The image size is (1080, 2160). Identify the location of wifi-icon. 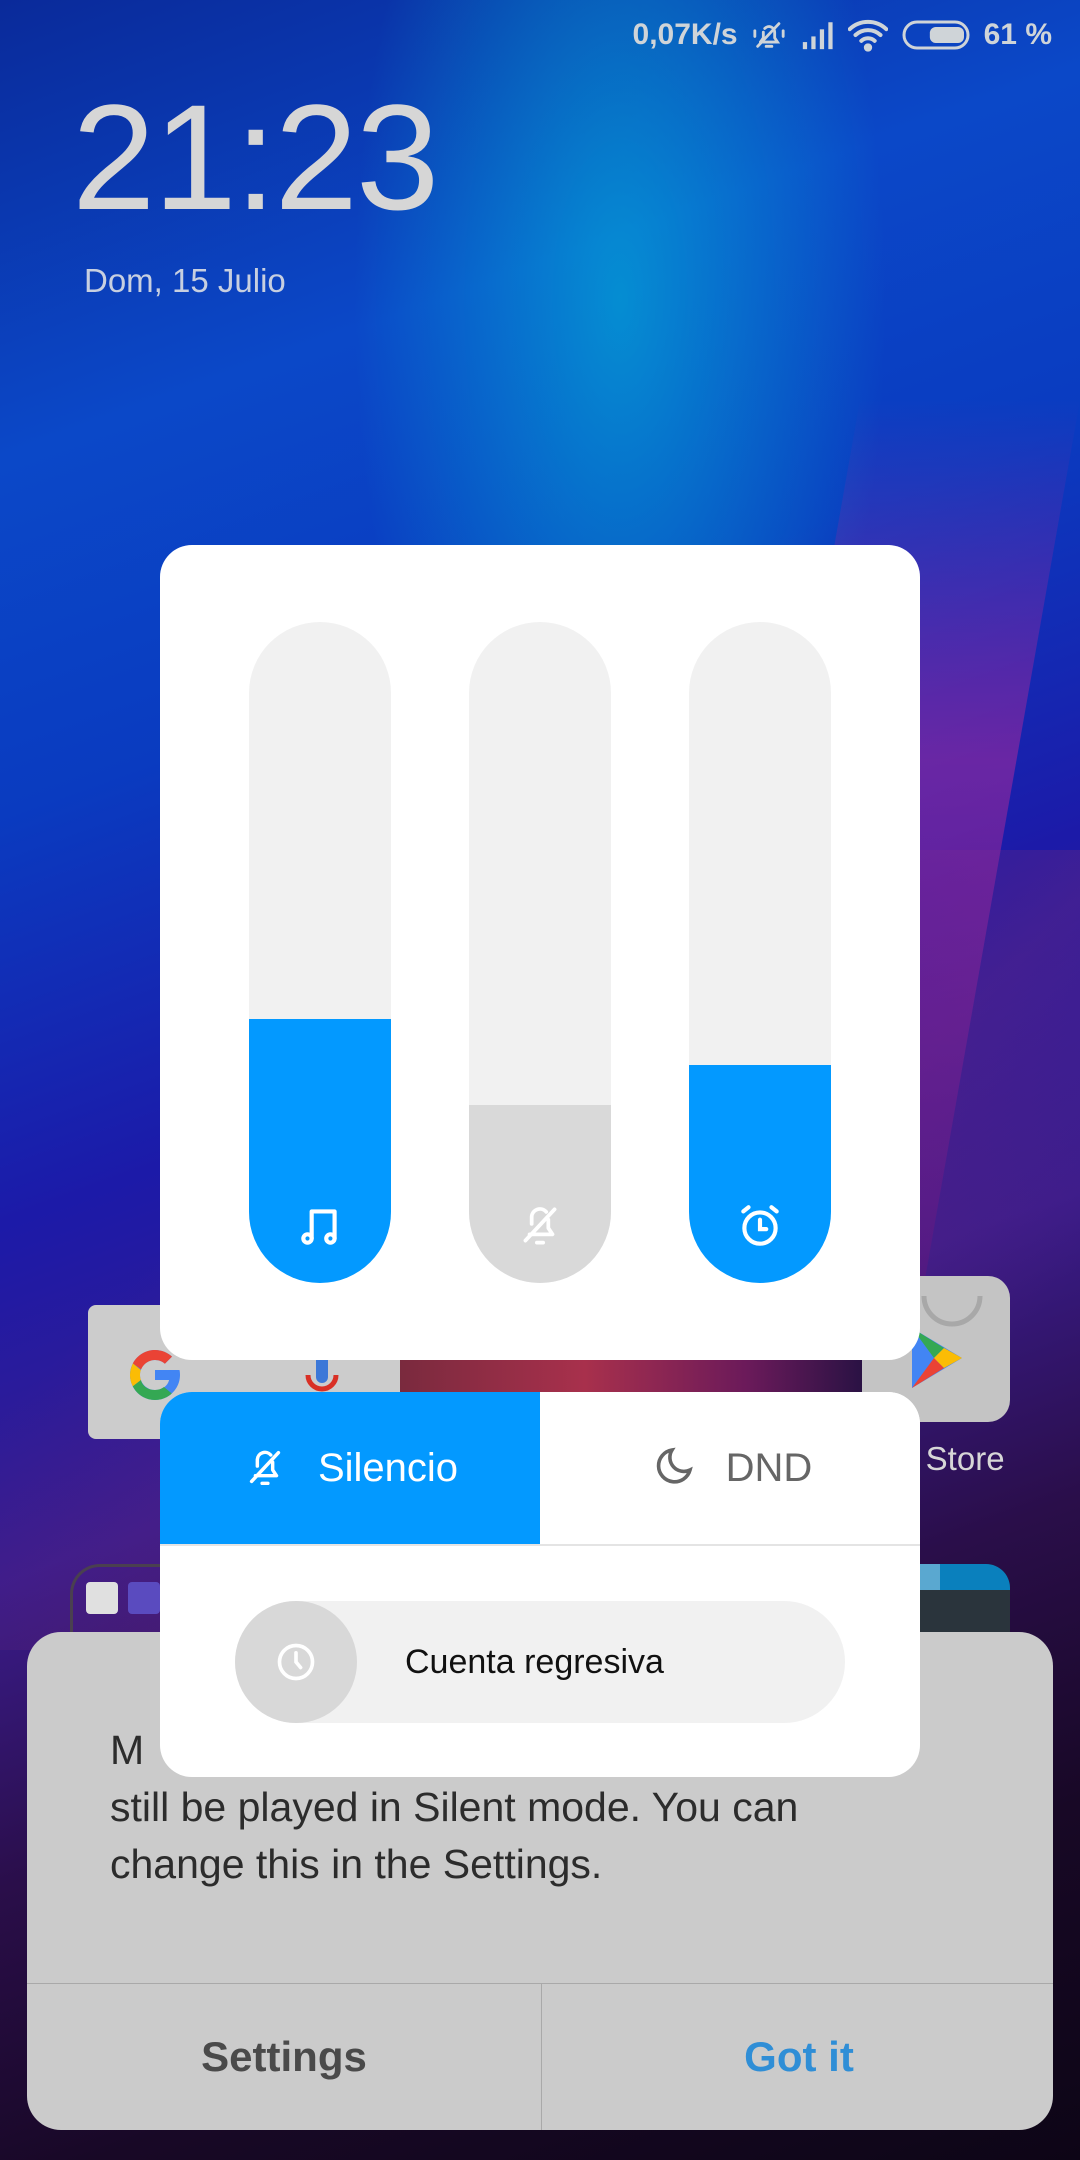
(867, 35).